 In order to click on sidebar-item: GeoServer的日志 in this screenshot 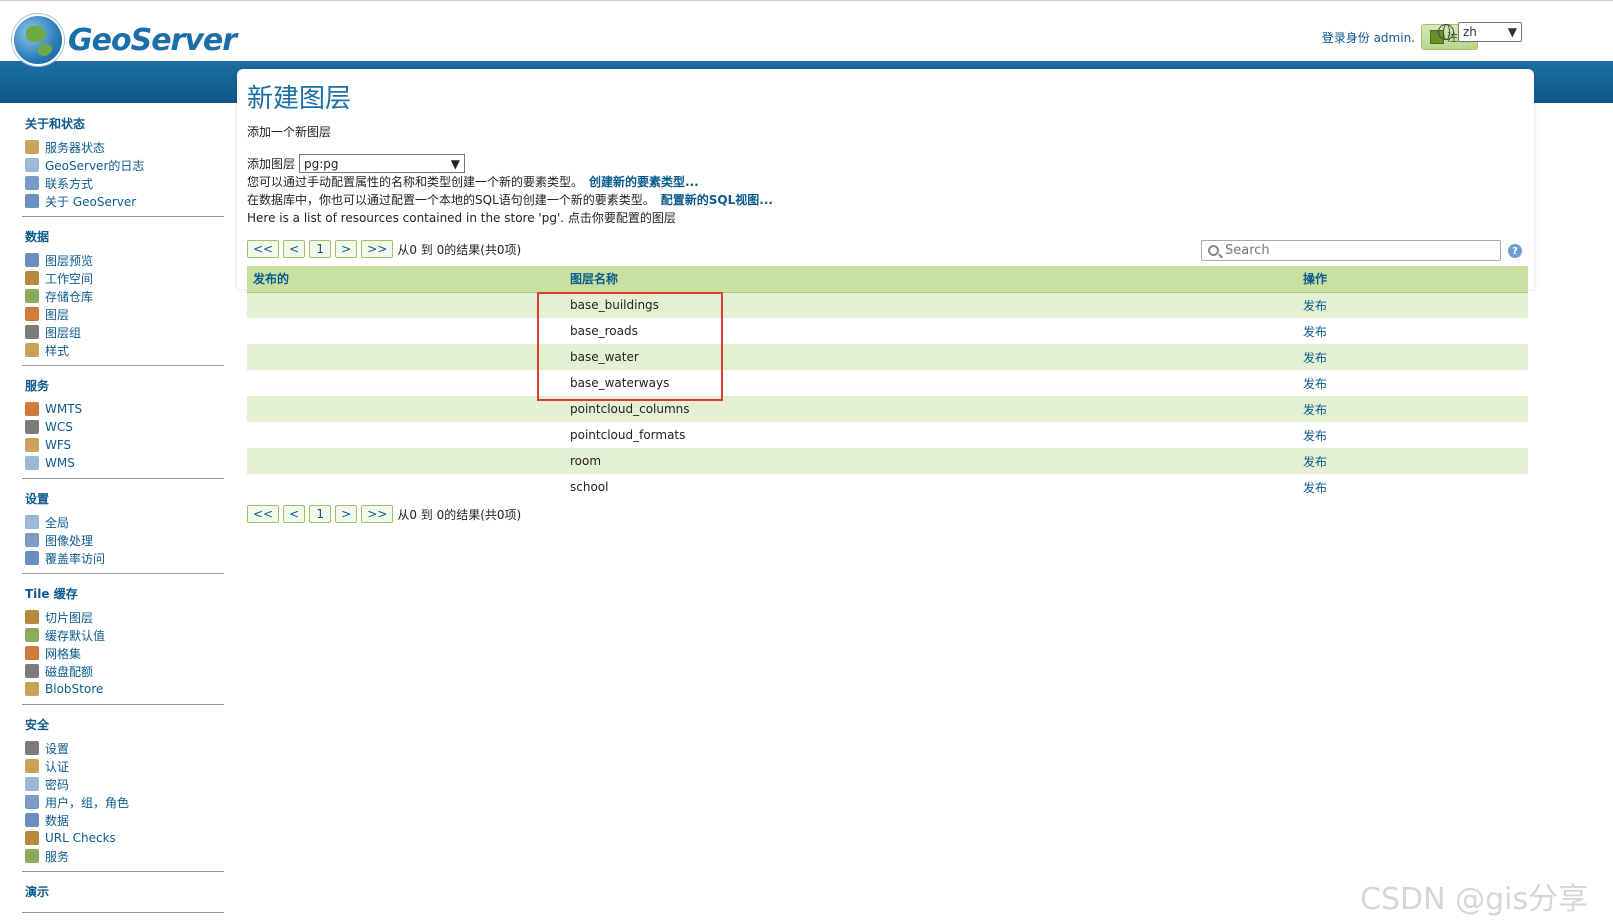, I will do `click(123, 165)`.